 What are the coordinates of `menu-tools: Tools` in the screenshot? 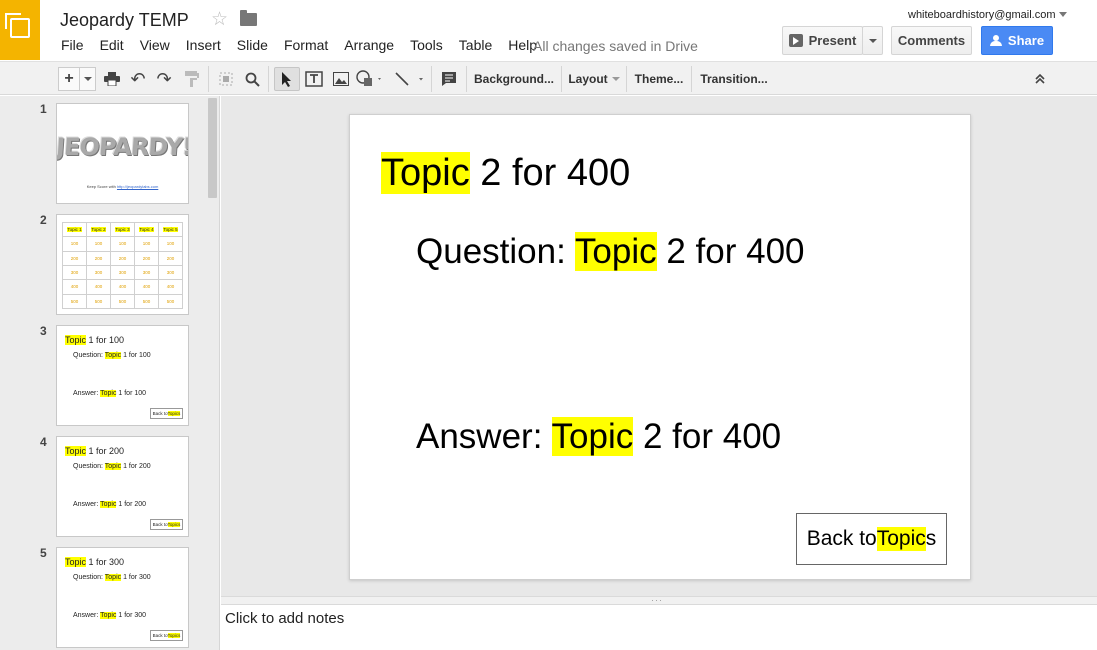 It's located at (426, 46).